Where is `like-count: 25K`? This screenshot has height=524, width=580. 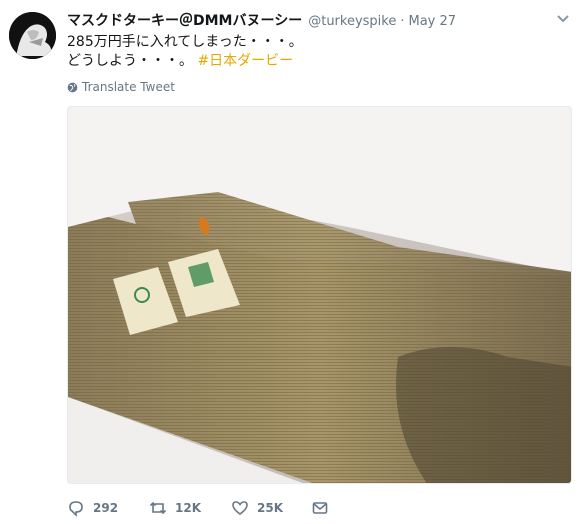 like-count: 25K is located at coordinates (270, 508).